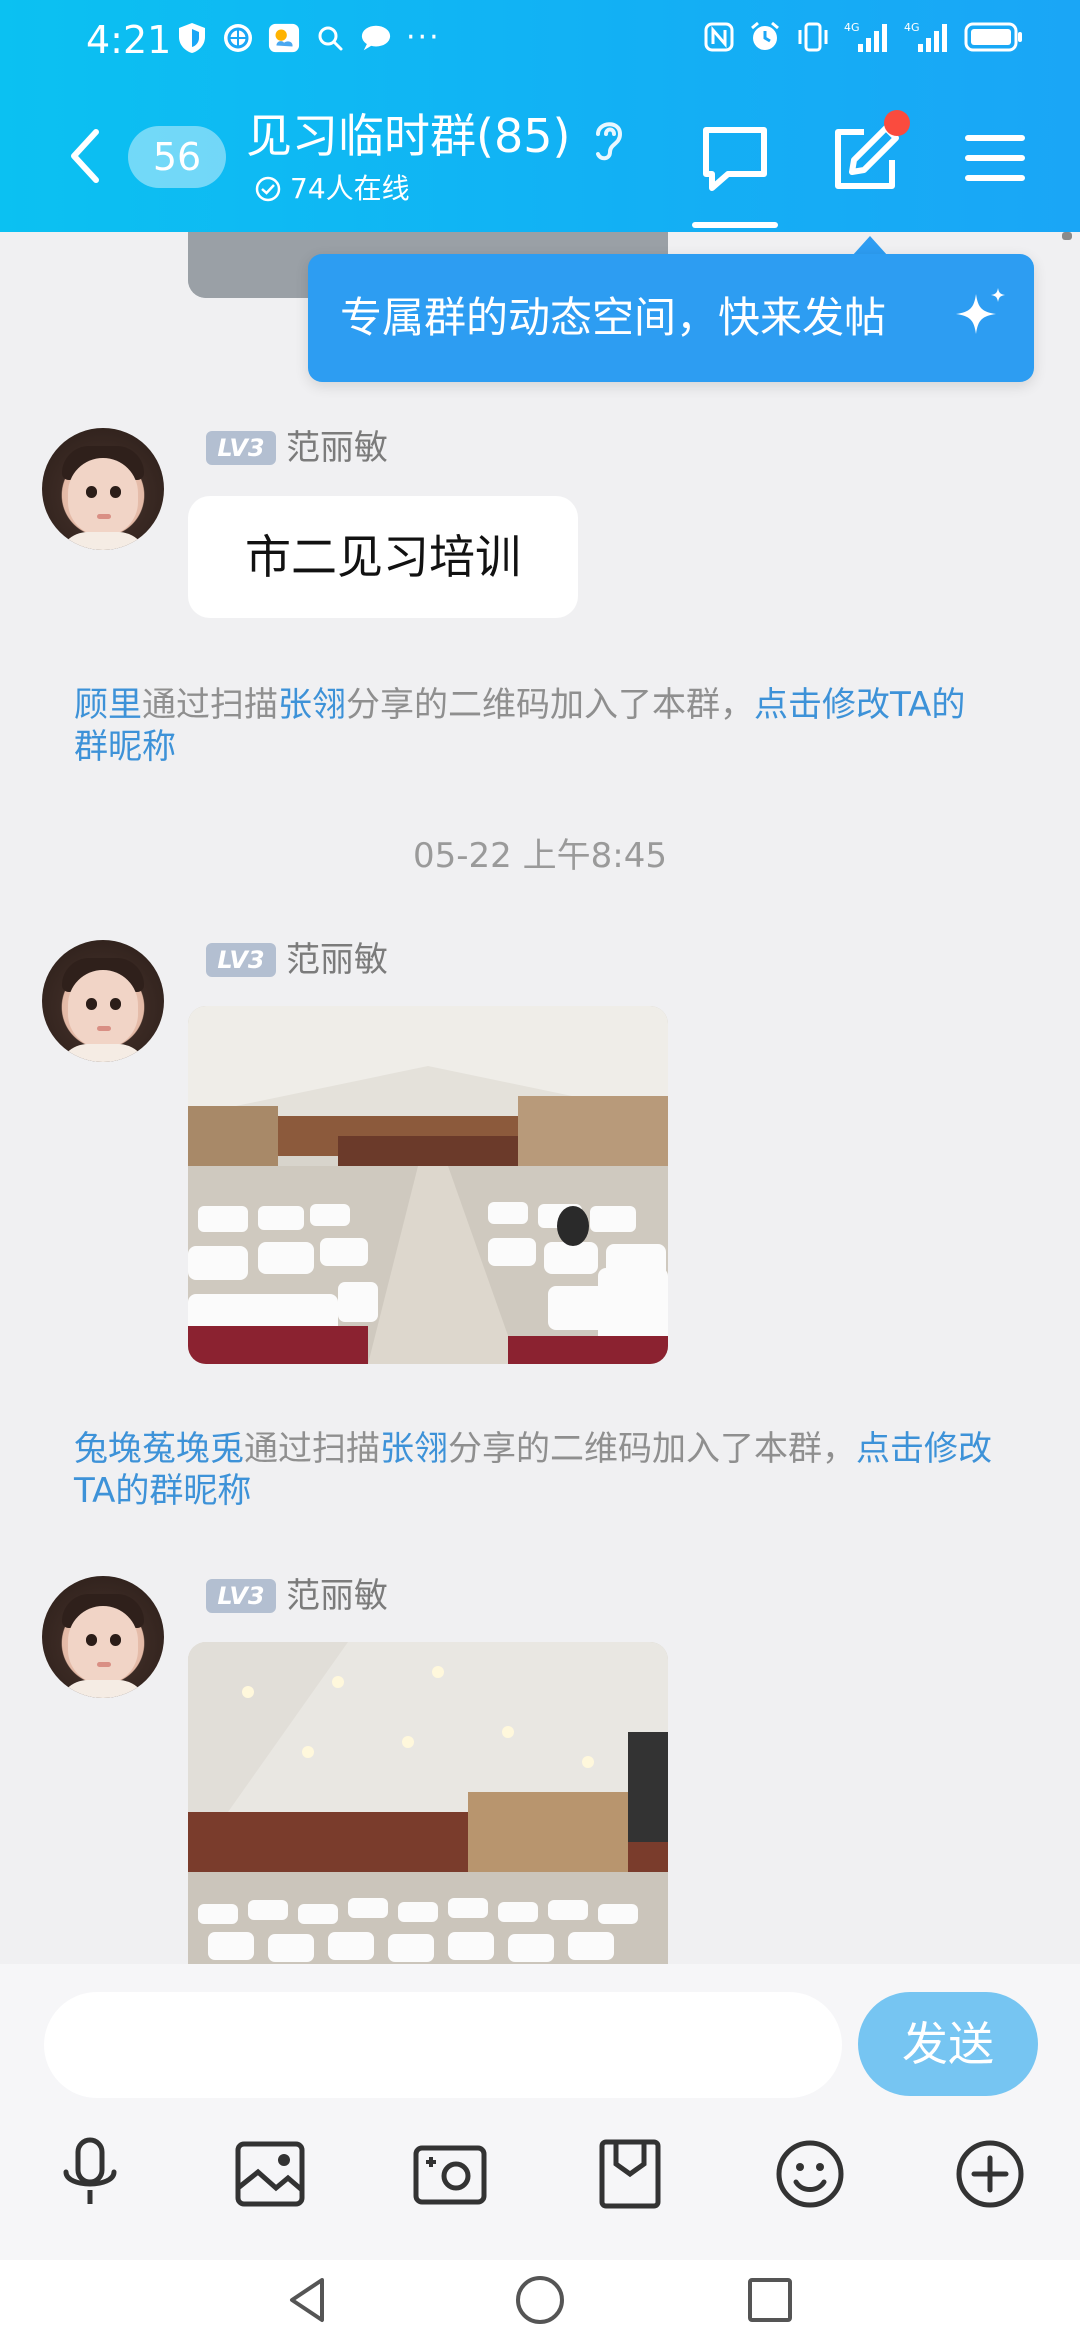  I want to click on emoji-button, so click(810, 2174).